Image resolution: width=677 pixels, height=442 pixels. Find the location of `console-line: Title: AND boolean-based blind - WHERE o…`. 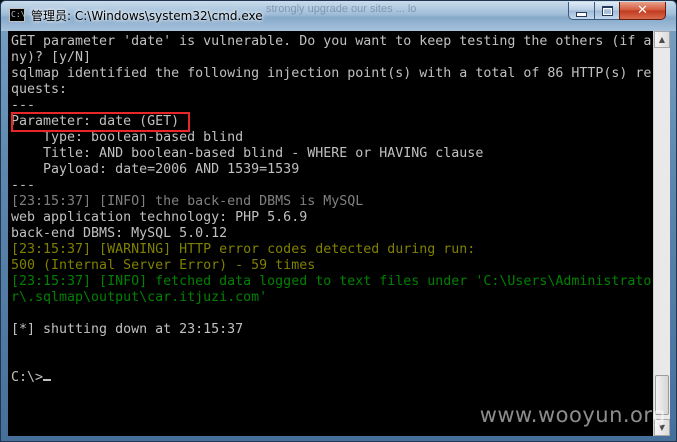

console-line: Title: AND boolean-based blind - WHERE o… is located at coordinates (247, 153).